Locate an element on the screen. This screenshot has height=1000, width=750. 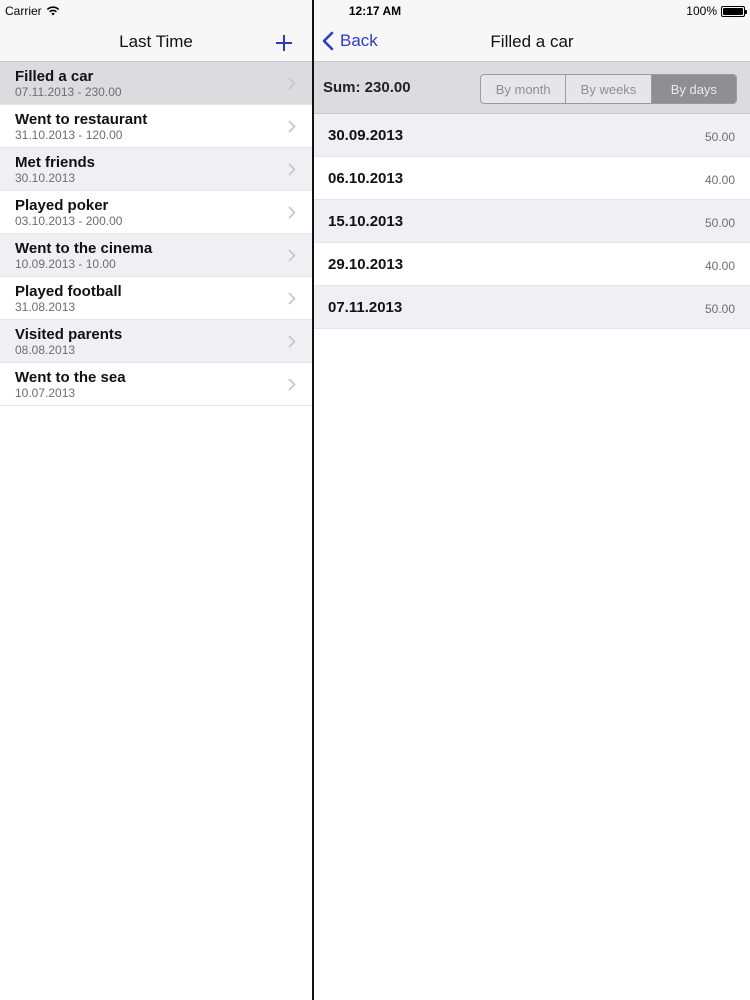
item-title: Visited parents is located at coordinates (69, 334).